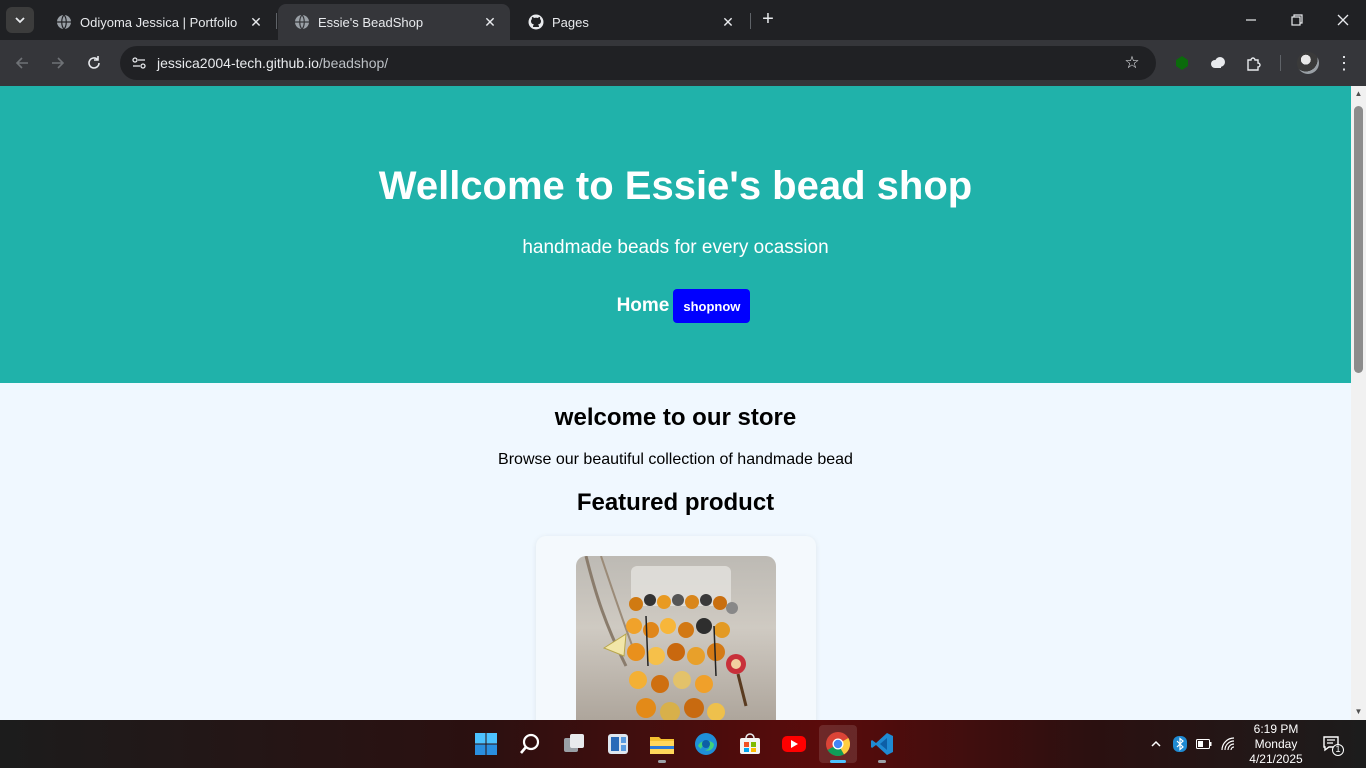 Image resolution: width=1366 pixels, height=768 pixels. I want to click on browser-toolbar: jessica2004-tech.github.io/beadshop/ ☆ ⋮, so click(683, 63).